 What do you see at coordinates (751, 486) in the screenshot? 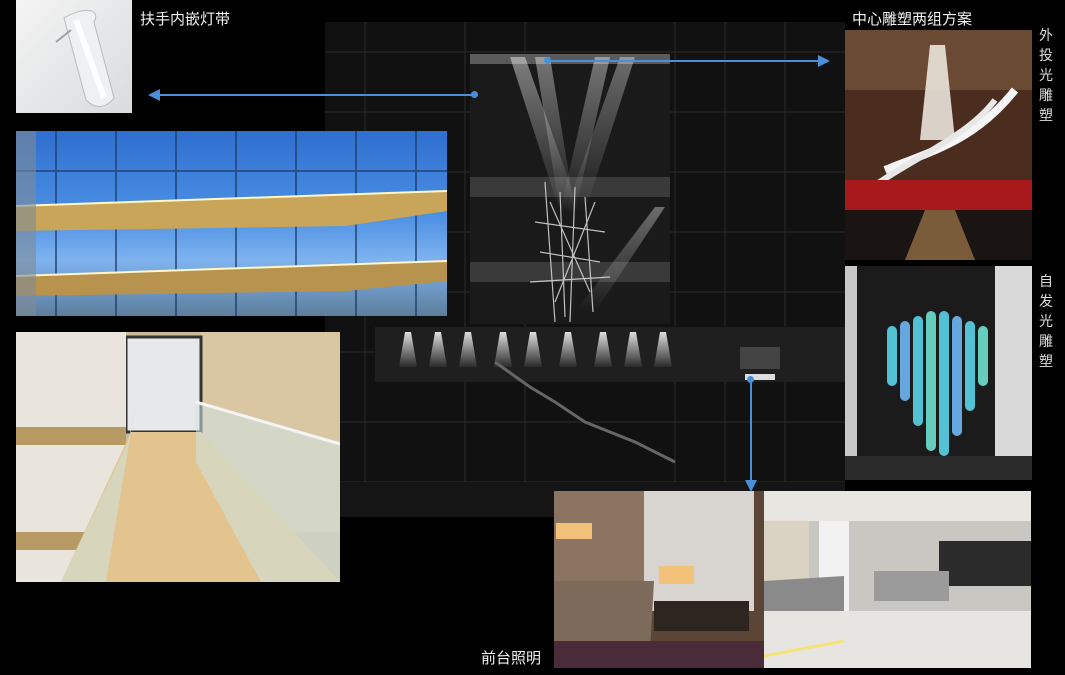
I see `arrow-down-icon` at bounding box center [751, 486].